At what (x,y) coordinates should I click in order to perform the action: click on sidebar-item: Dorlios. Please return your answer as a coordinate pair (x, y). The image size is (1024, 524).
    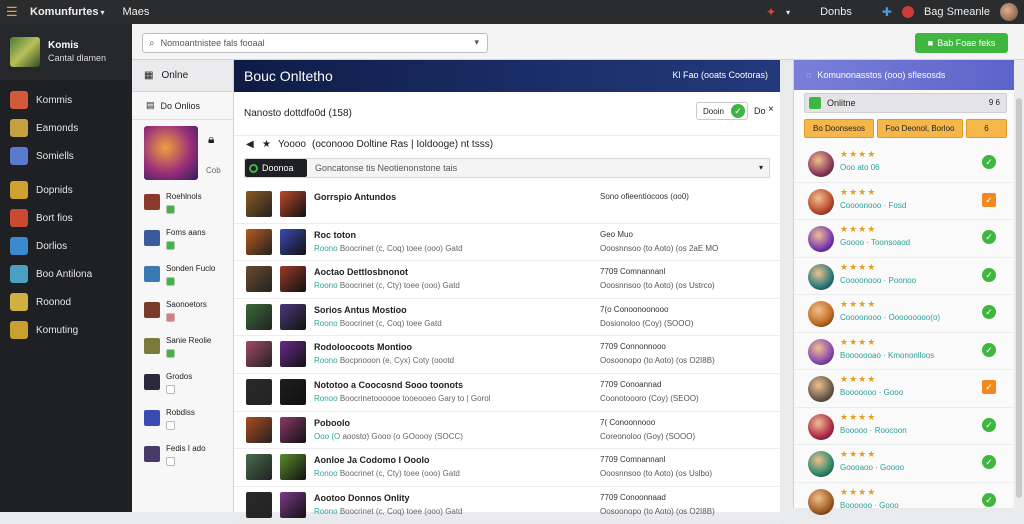
    Looking at the image, I should click on (66, 246).